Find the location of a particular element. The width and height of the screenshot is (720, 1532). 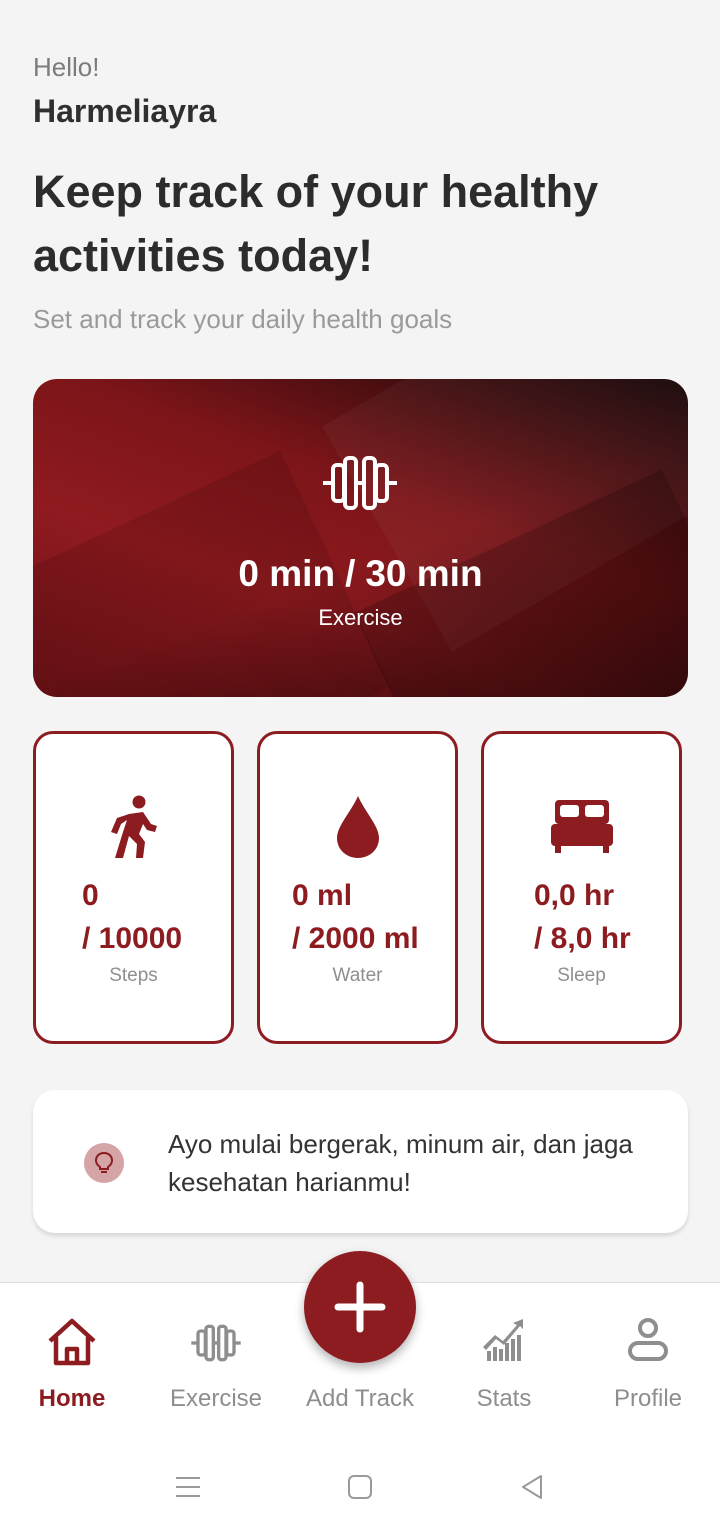

nav-item-home: Home is located at coordinates (72, 1358).